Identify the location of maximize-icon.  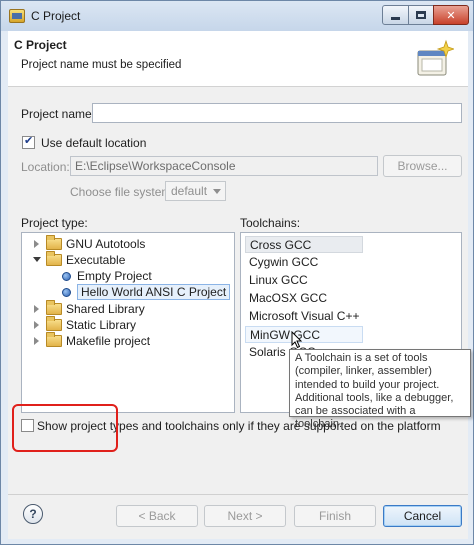
(421, 15).